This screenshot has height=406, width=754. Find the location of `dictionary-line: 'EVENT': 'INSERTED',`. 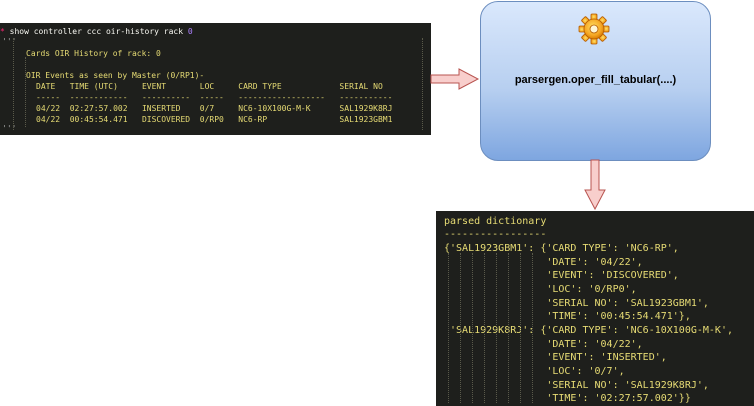

dictionary-line: 'EVENT': 'INSERTED', is located at coordinates (555, 357).